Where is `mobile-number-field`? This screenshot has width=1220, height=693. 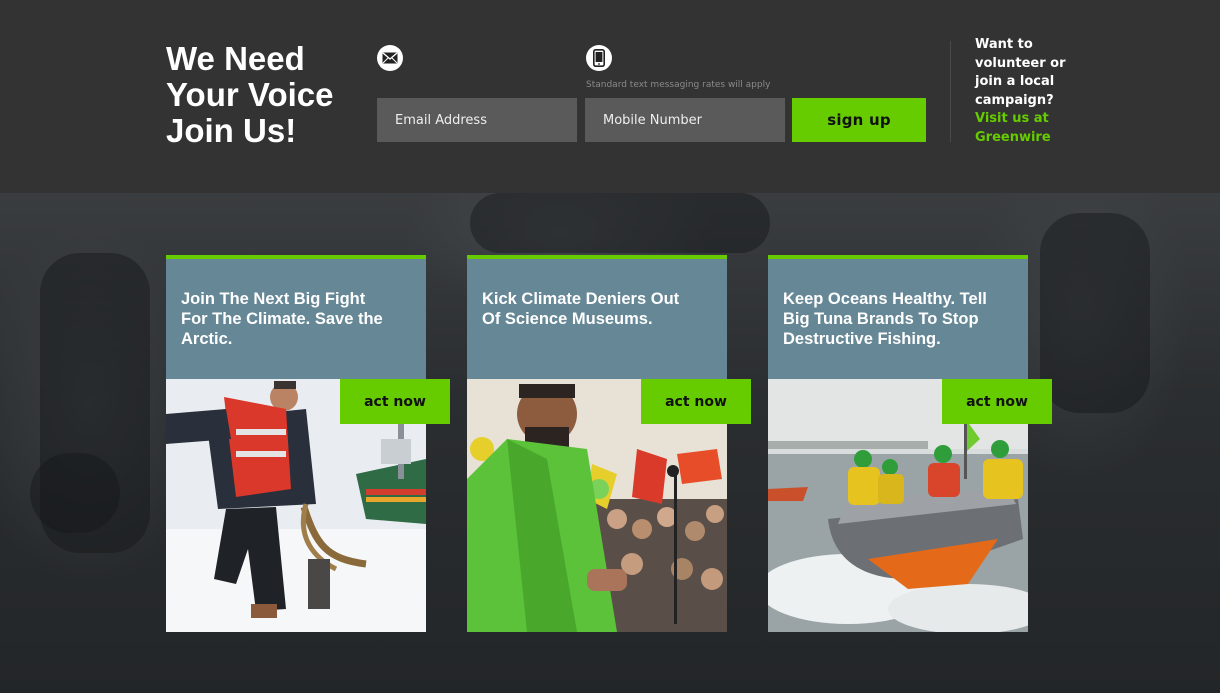
mobile-number-field is located at coordinates (685, 120).